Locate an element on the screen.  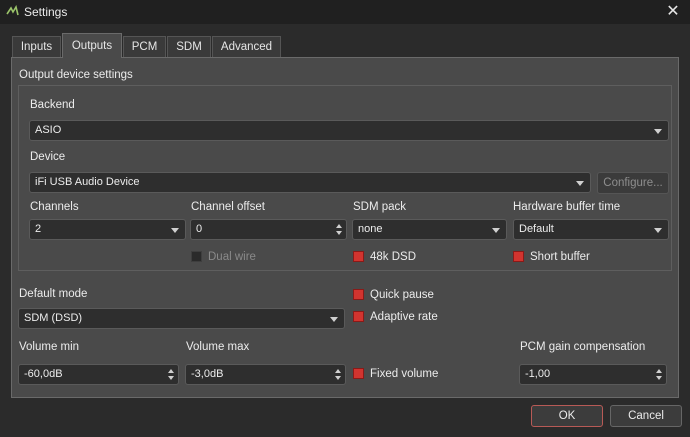
quick-pause-label: Quick pause is located at coordinates (402, 295).